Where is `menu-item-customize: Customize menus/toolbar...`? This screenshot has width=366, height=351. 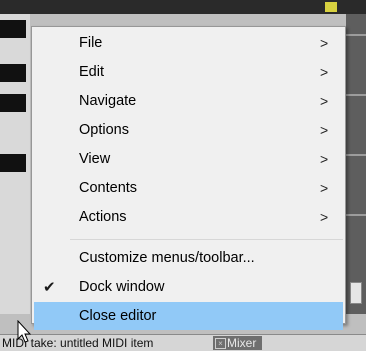 menu-item-customize: Customize menus/toolbar... is located at coordinates (188, 258).